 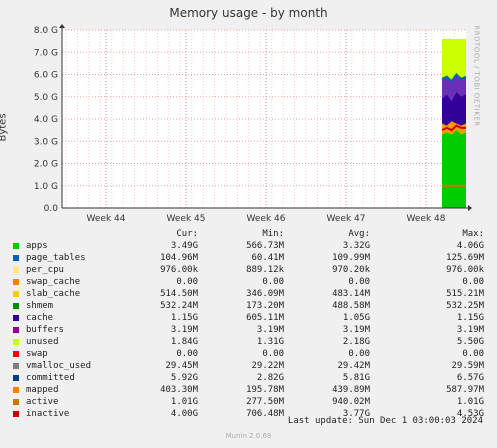 I want to click on last-update: Last update: Sun Dec 1 03:00:03 2024, so click(x=385, y=421).